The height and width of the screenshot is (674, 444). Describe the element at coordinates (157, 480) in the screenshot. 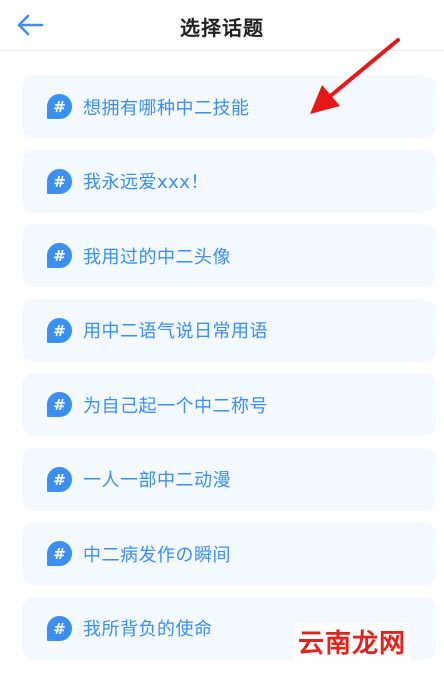

I see `topic-label: 一人一部中二动漫` at that location.